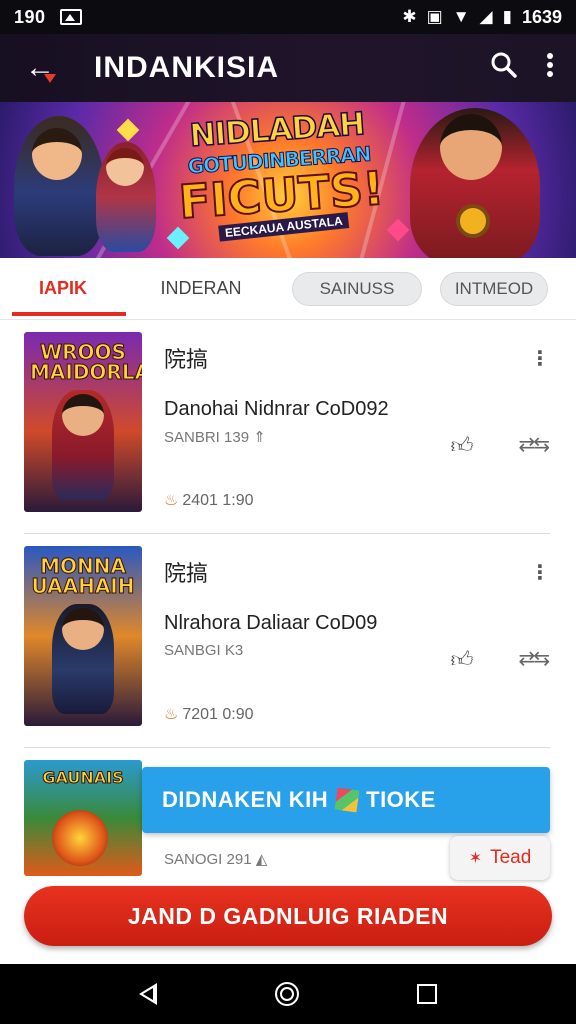 This screenshot has height=1024, width=576. I want to click on notification-marker, so click(50, 78).